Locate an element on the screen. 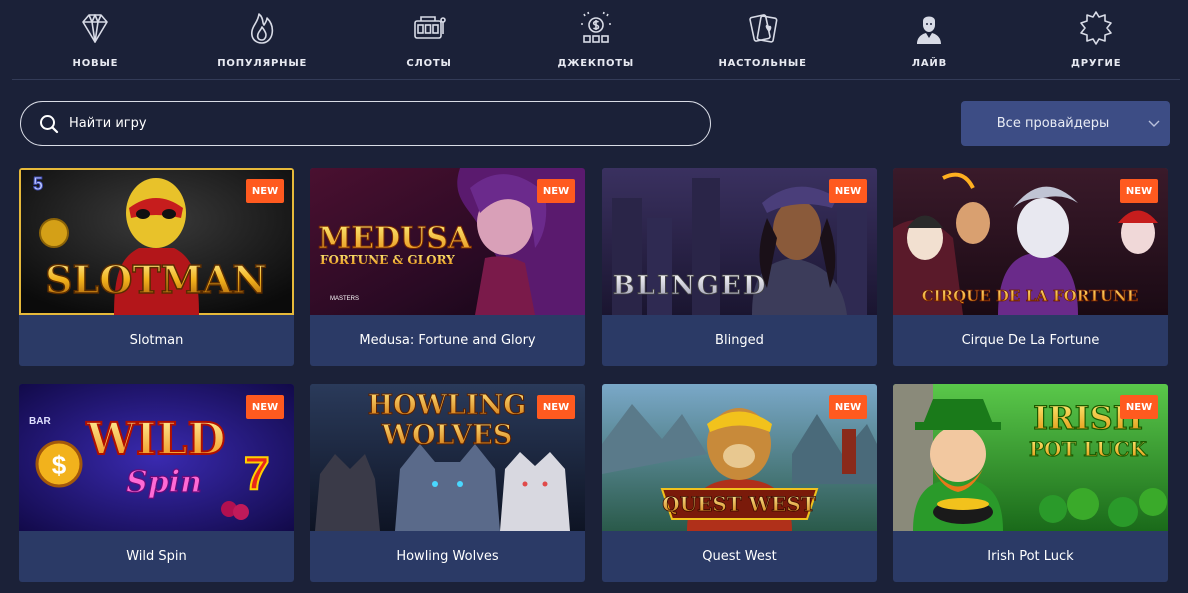 This screenshot has width=1188, height=593. category-label: СЛОТЫ is located at coordinates (429, 63).